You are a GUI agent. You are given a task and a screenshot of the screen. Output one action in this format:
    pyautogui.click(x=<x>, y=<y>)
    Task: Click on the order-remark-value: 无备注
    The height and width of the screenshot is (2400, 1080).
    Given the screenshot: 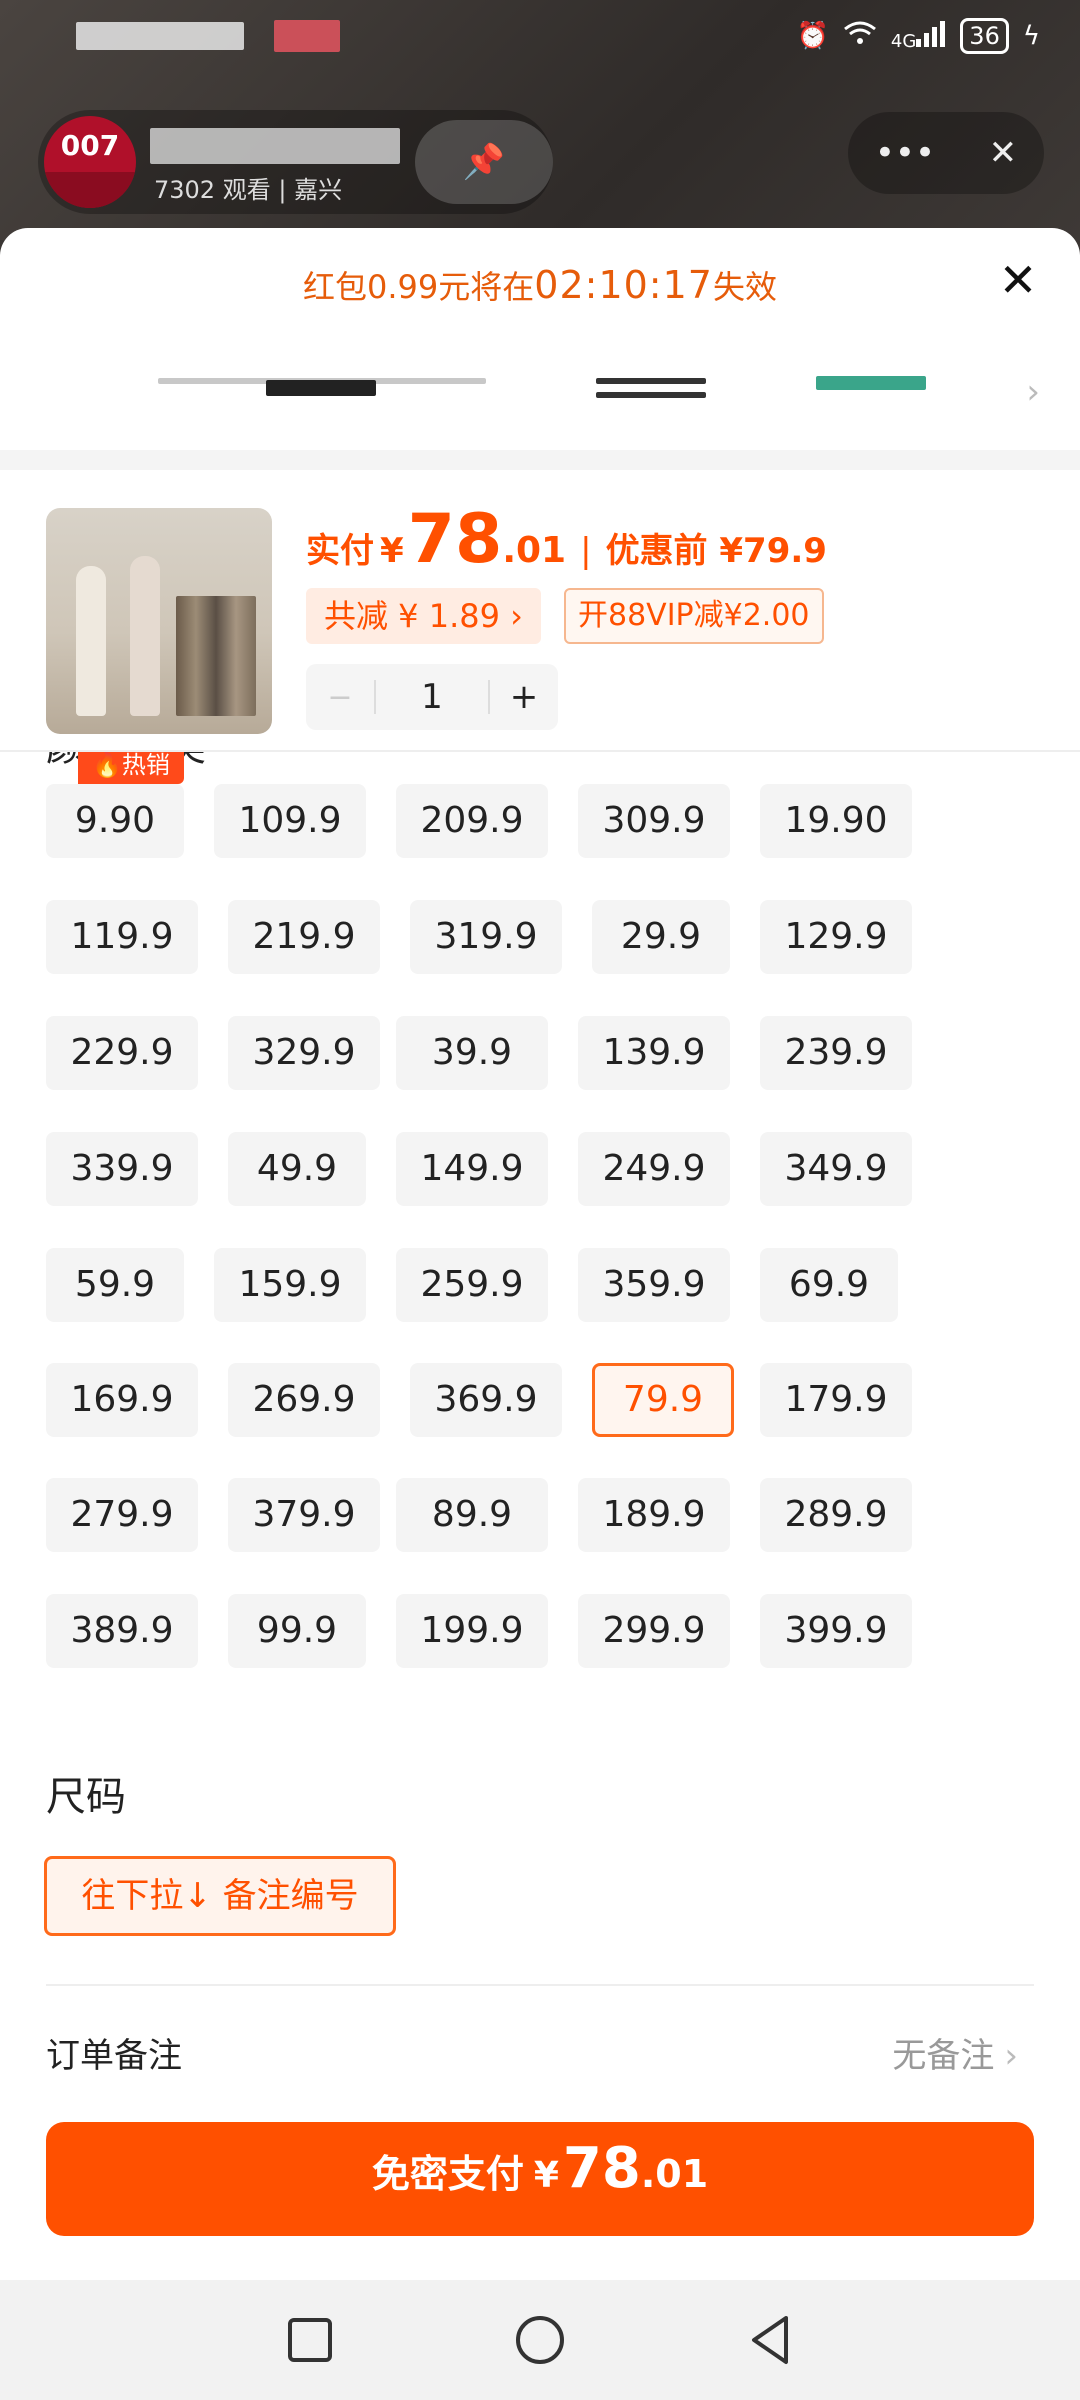 What is the action you would take?
    pyautogui.click(x=943, y=2056)
    